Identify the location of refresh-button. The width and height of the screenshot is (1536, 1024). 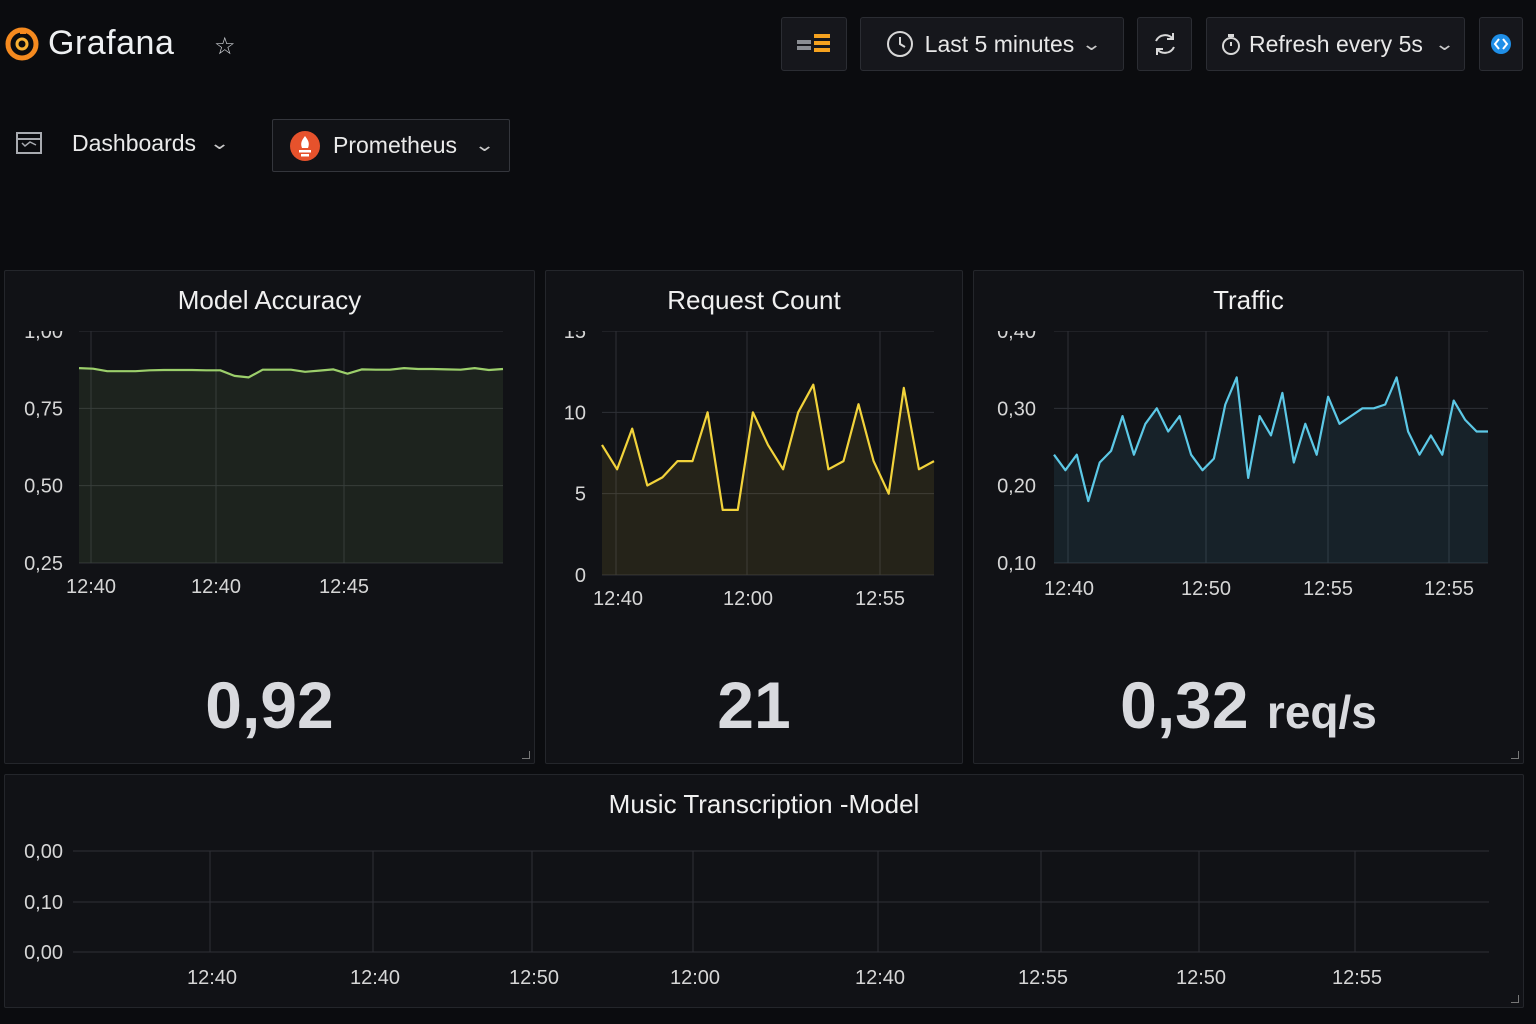
(1164, 44).